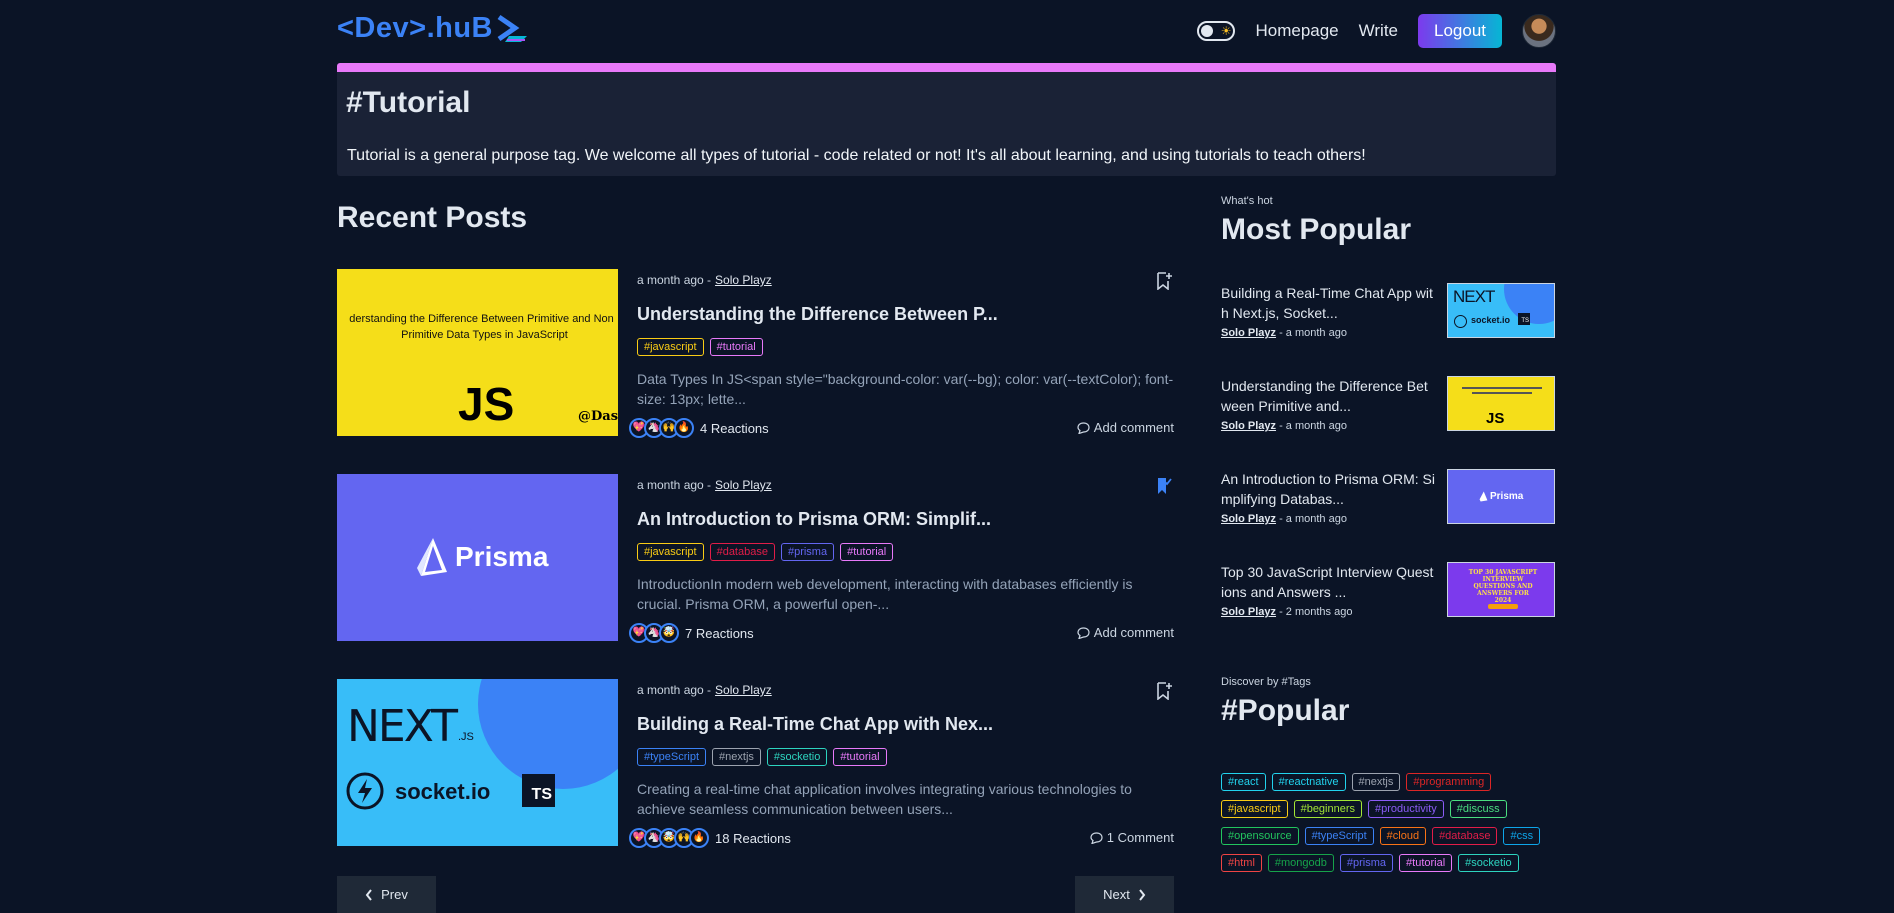 This screenshot has height=913, width=1894. I want to click on popular-post-thumbnail: NEXT socket.io TS, so click(1501, 310).